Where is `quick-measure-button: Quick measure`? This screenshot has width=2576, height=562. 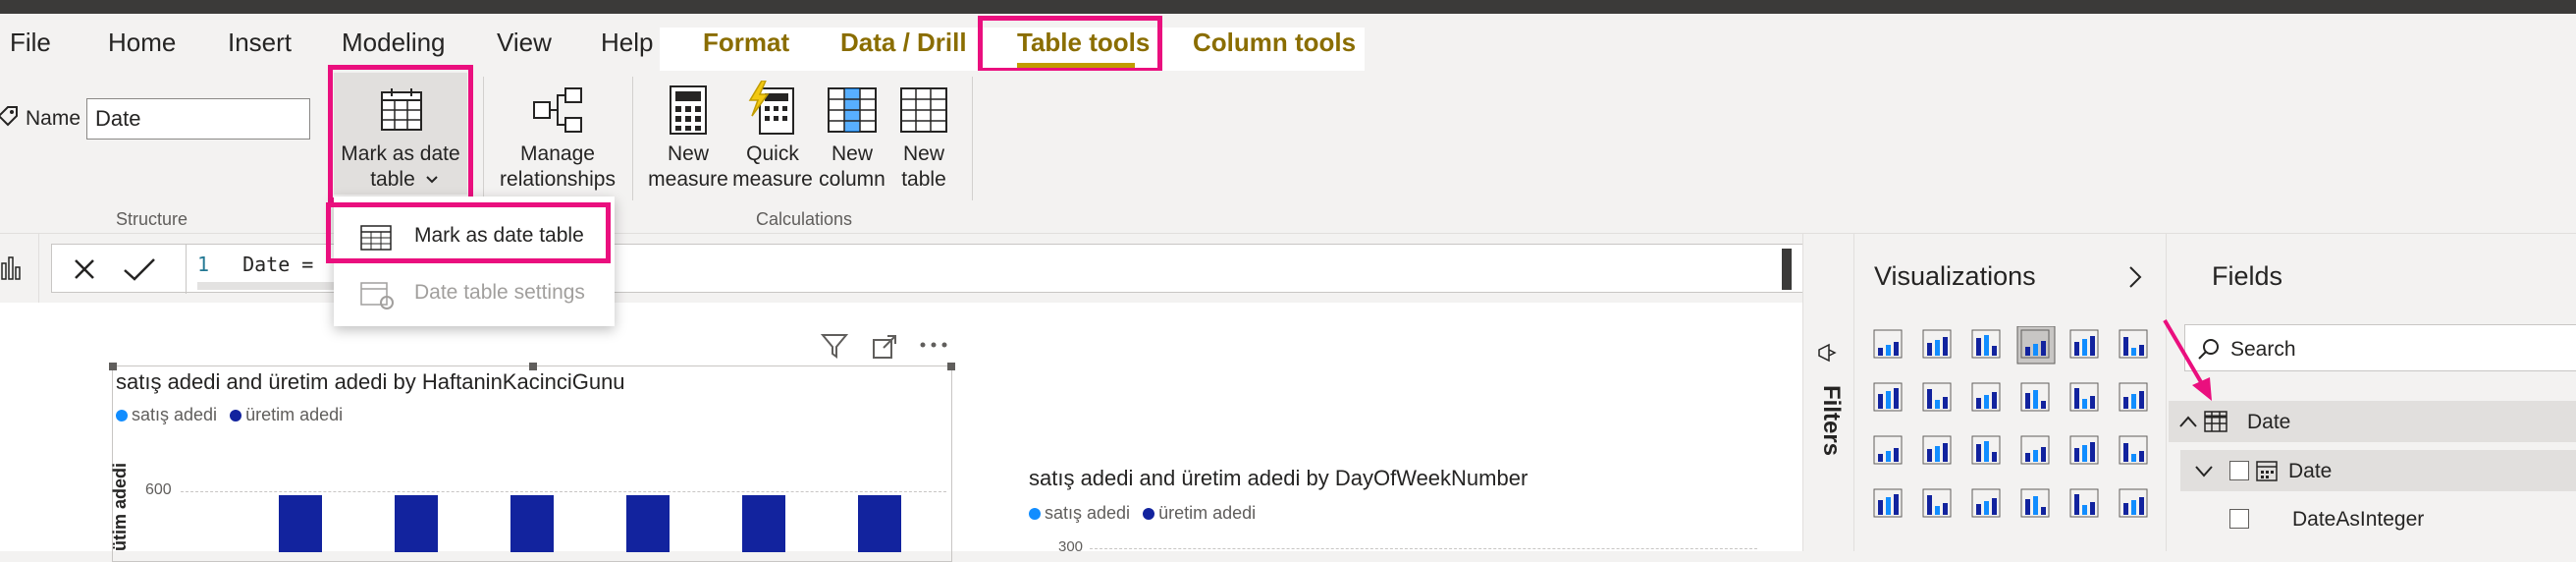
quick-measure-button: Quick measure is located at coordinates (772, 134).